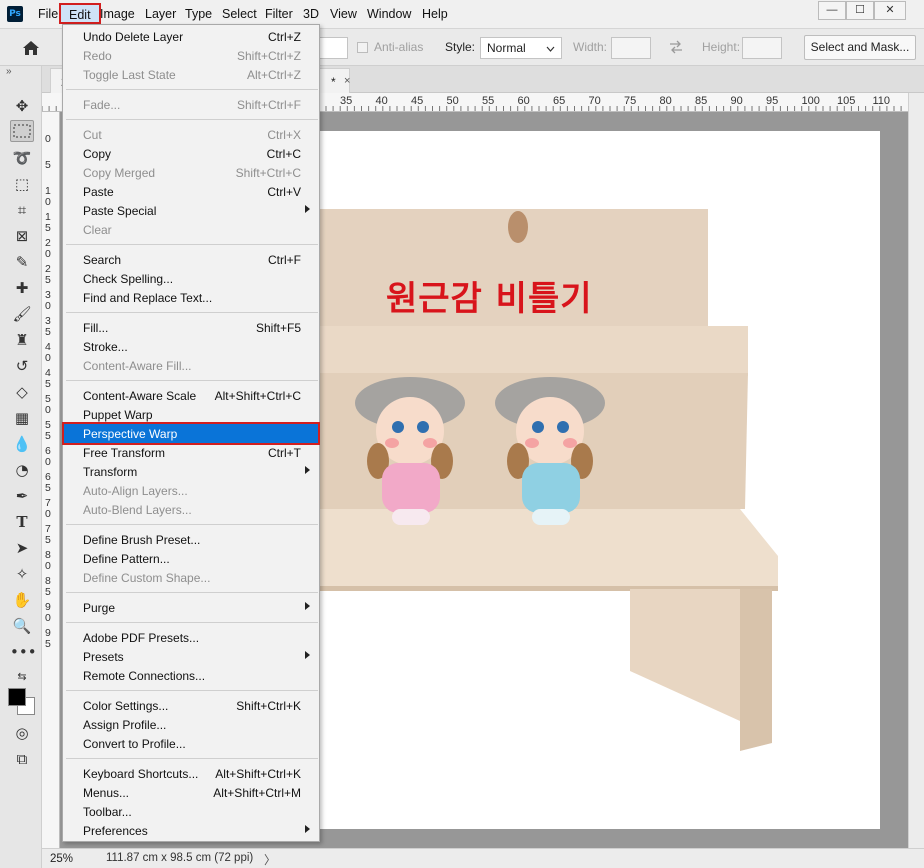 The width and height of the screenshot is (924, 868). What do you see at coordinates (22, 314) in the screenshot?
I see `brush-tool-icon: 🖌` at bounding box center [22, 314].